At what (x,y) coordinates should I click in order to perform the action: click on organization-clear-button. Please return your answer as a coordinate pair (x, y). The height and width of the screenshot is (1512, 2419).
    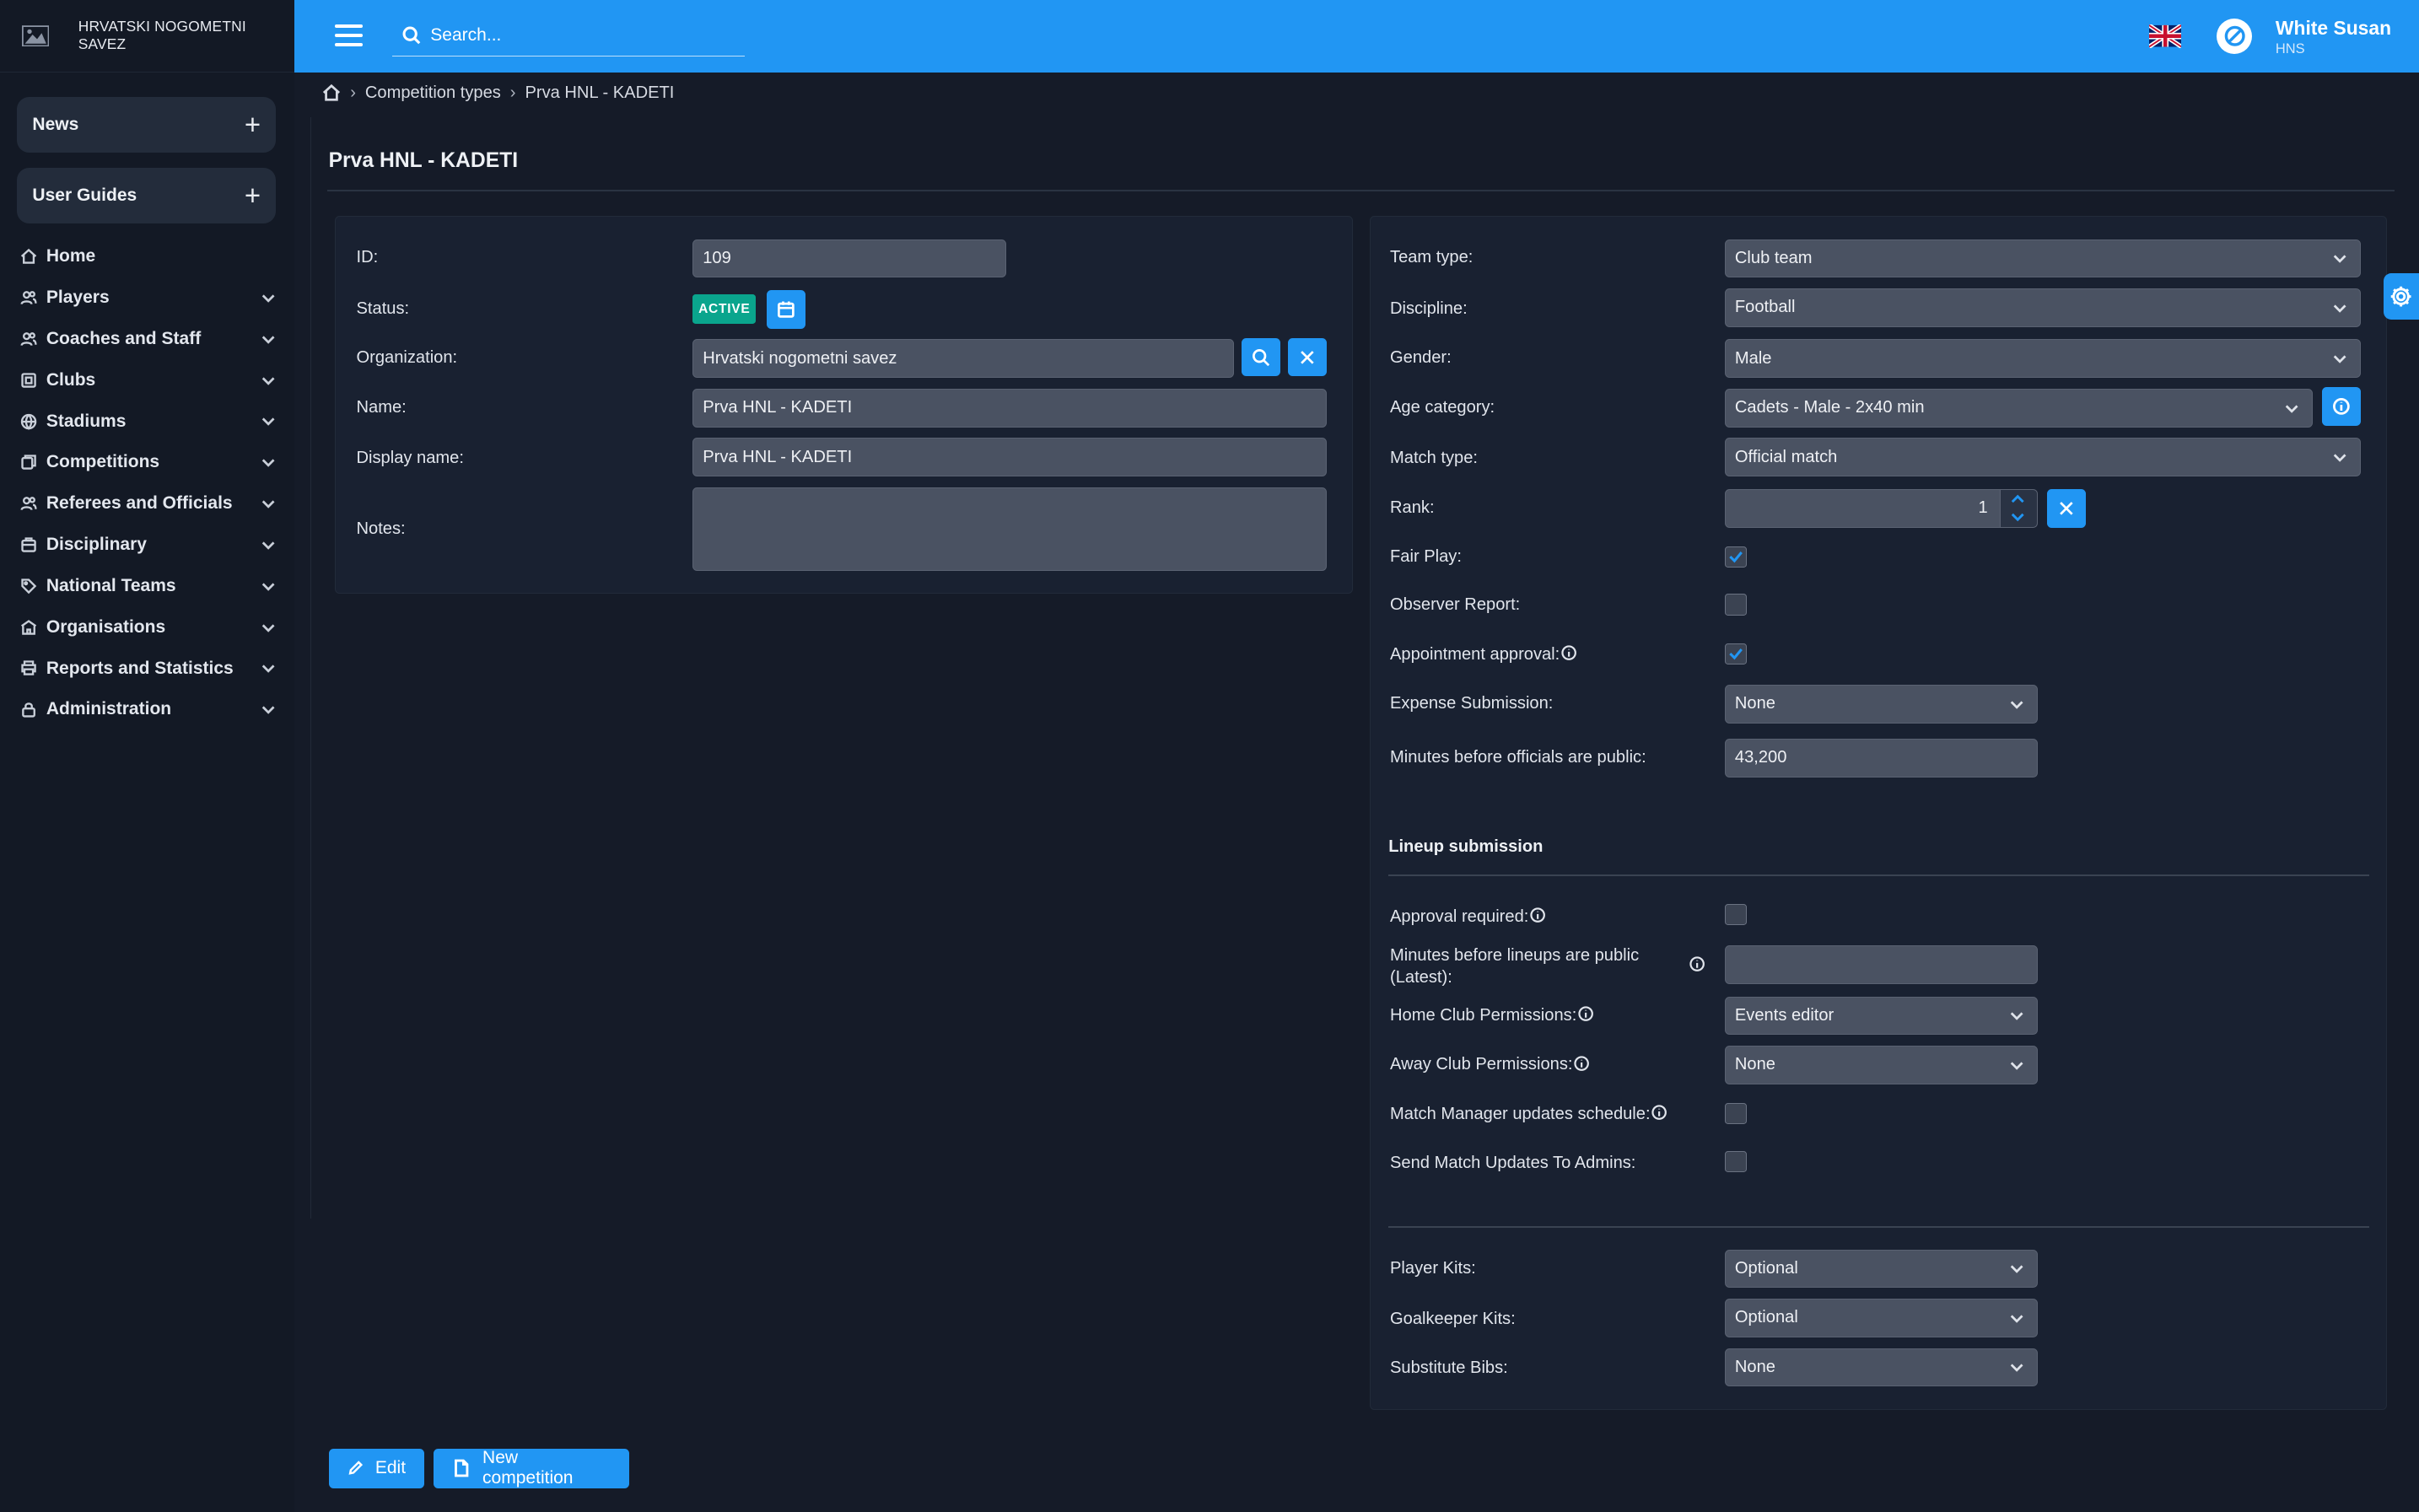
    Looking at the image, I should click on (1308, 357).